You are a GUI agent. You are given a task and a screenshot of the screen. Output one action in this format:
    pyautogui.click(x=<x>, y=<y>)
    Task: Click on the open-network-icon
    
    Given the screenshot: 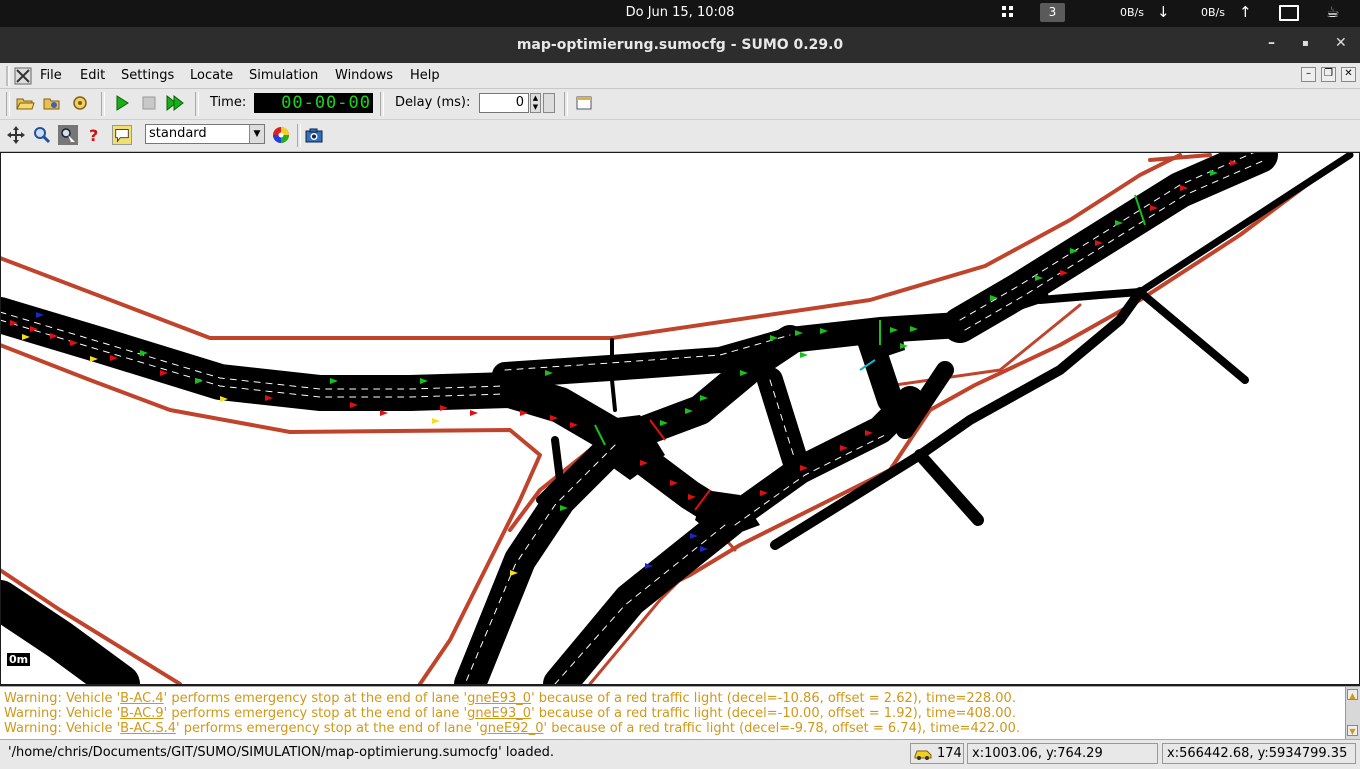 What is the action you would take?
    pyautogui.click(x=52, y=103)
    